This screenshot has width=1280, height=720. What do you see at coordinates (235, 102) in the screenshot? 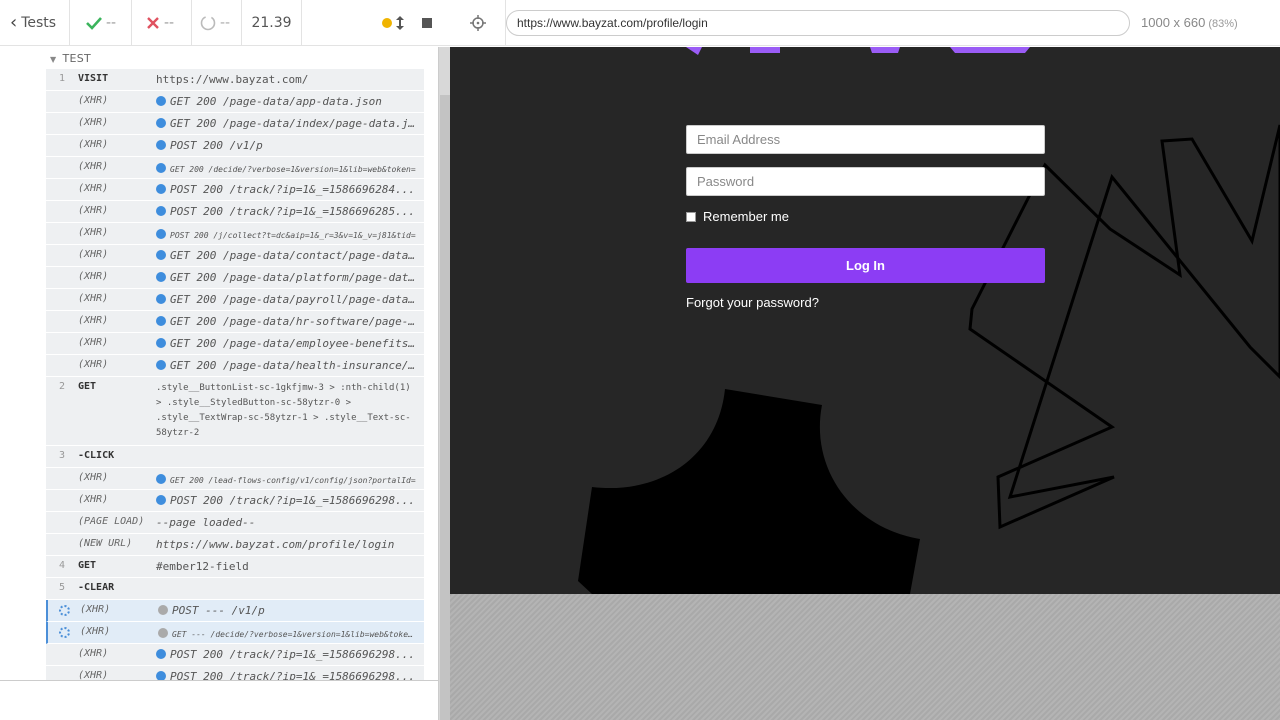
I see `command-row: (XHR) GET 200 /page-data/app-data.json` at bounding box center [235, 102].